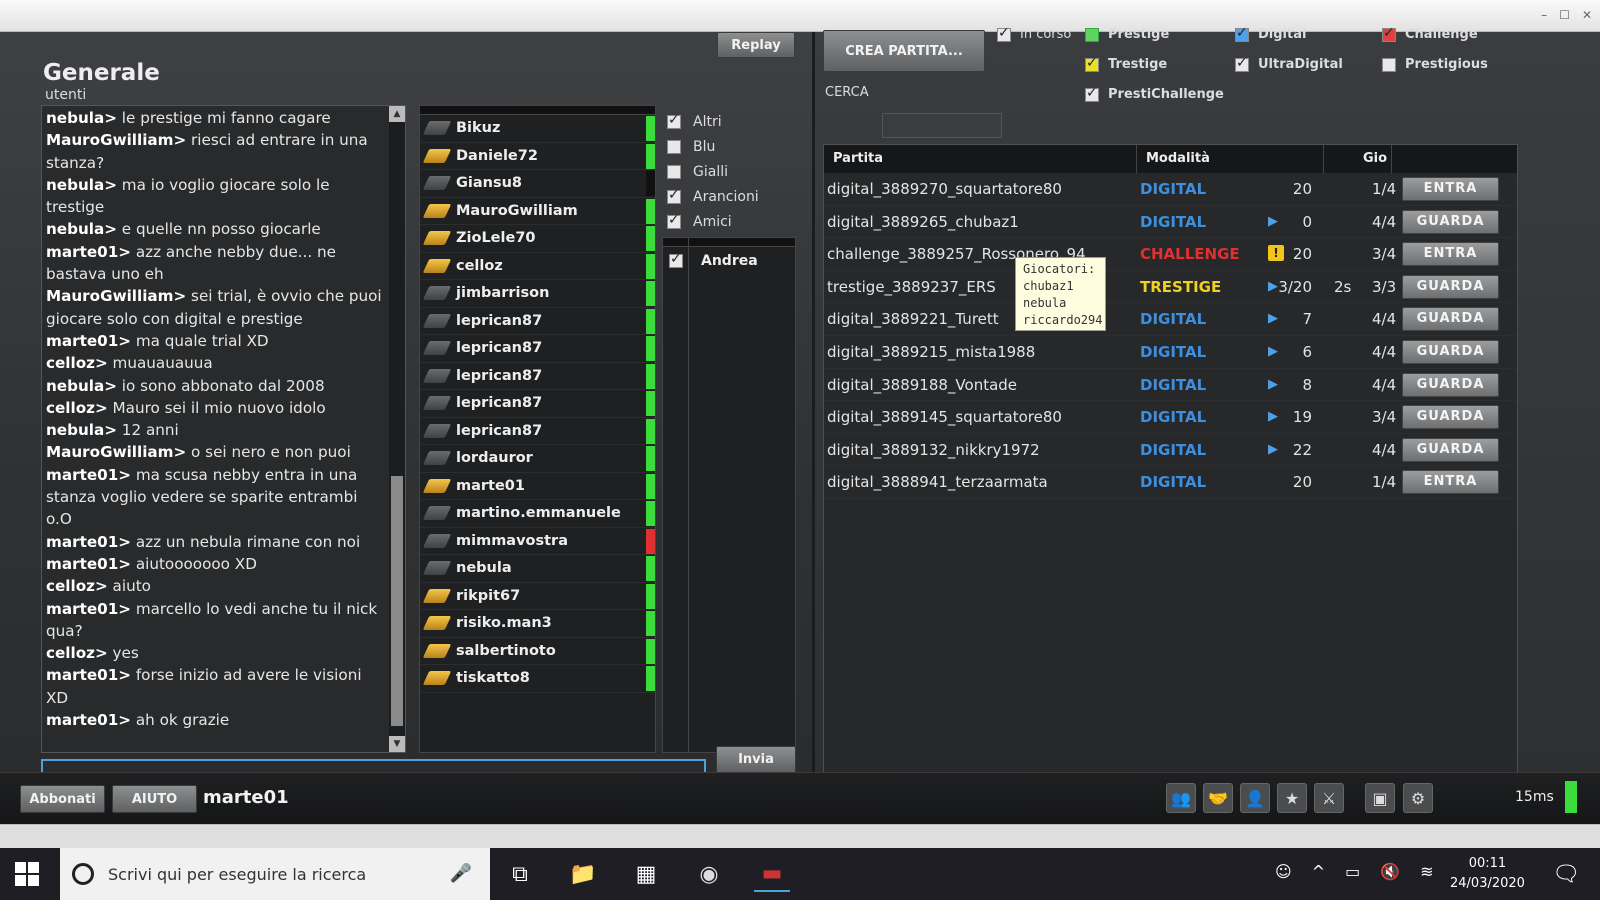 This screenshot has height=900, width=1600. What do you see at coordinates (1380, 798) in the screenshot?
I see `window-icon: ▣` at bounding box center [1380, 798].